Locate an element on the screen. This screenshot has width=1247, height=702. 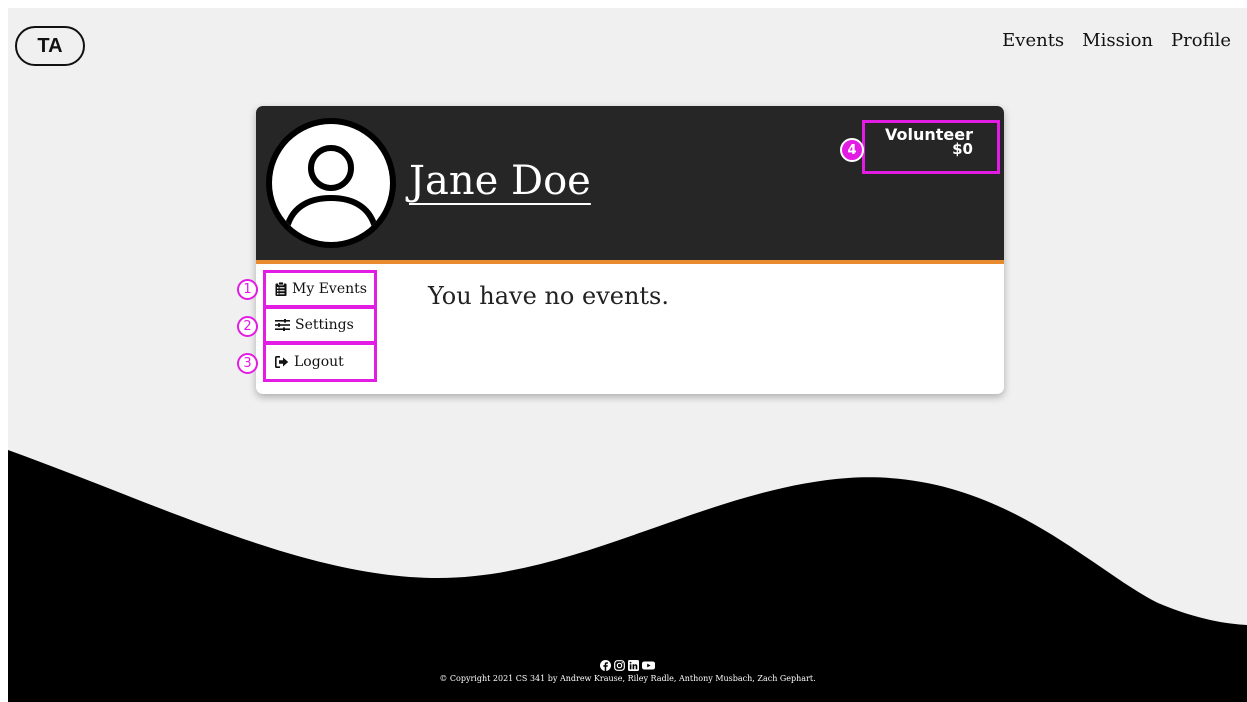
sidebar-item-settings: Settings is located at coordinates (320, 325).